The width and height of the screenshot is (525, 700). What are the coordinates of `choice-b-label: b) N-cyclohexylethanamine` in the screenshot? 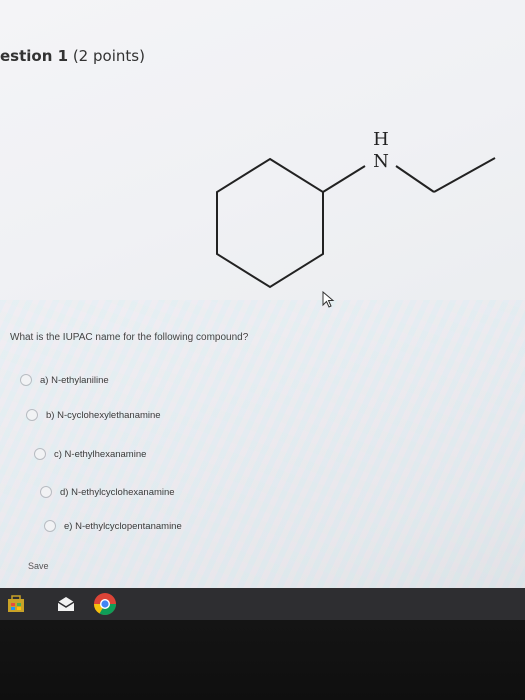 It's located at (103, 415).